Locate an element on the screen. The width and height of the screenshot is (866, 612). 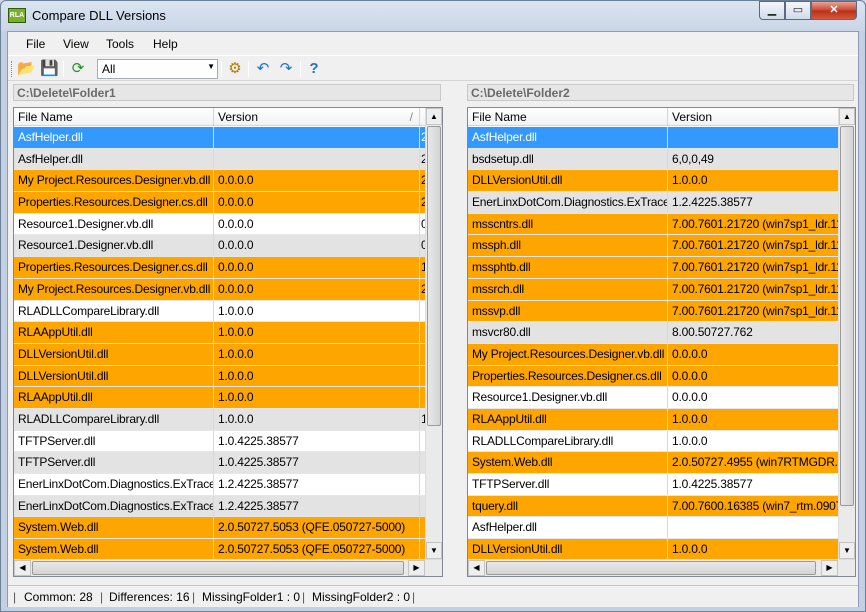
right-hscroll-thumb is located at coordinates (651, 568).